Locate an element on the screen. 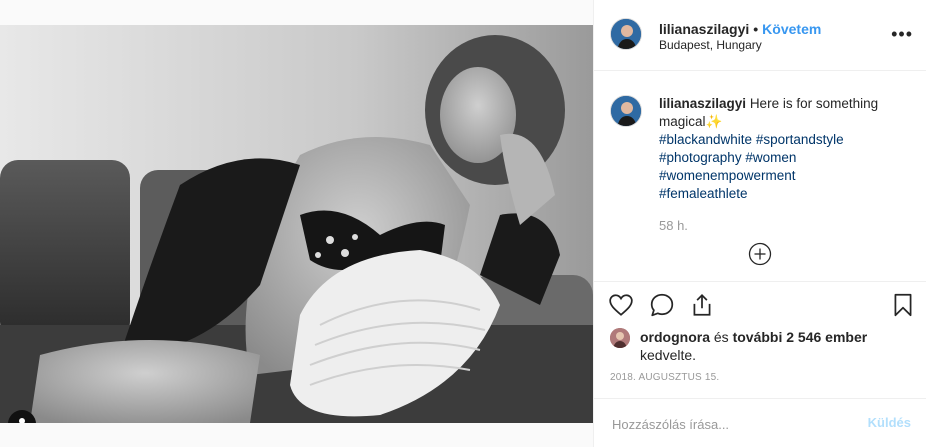 This screenshot has height=447, width=926. hashtag-line: #womenempowerment is located at coordinates (751, 176).